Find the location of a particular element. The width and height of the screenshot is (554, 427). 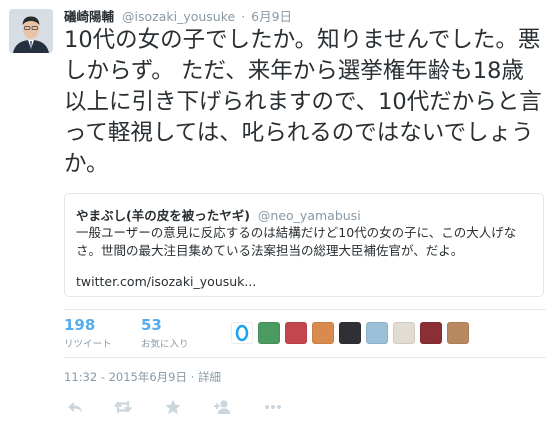

stats-bottom-divider is located at coordinates (305, 357).